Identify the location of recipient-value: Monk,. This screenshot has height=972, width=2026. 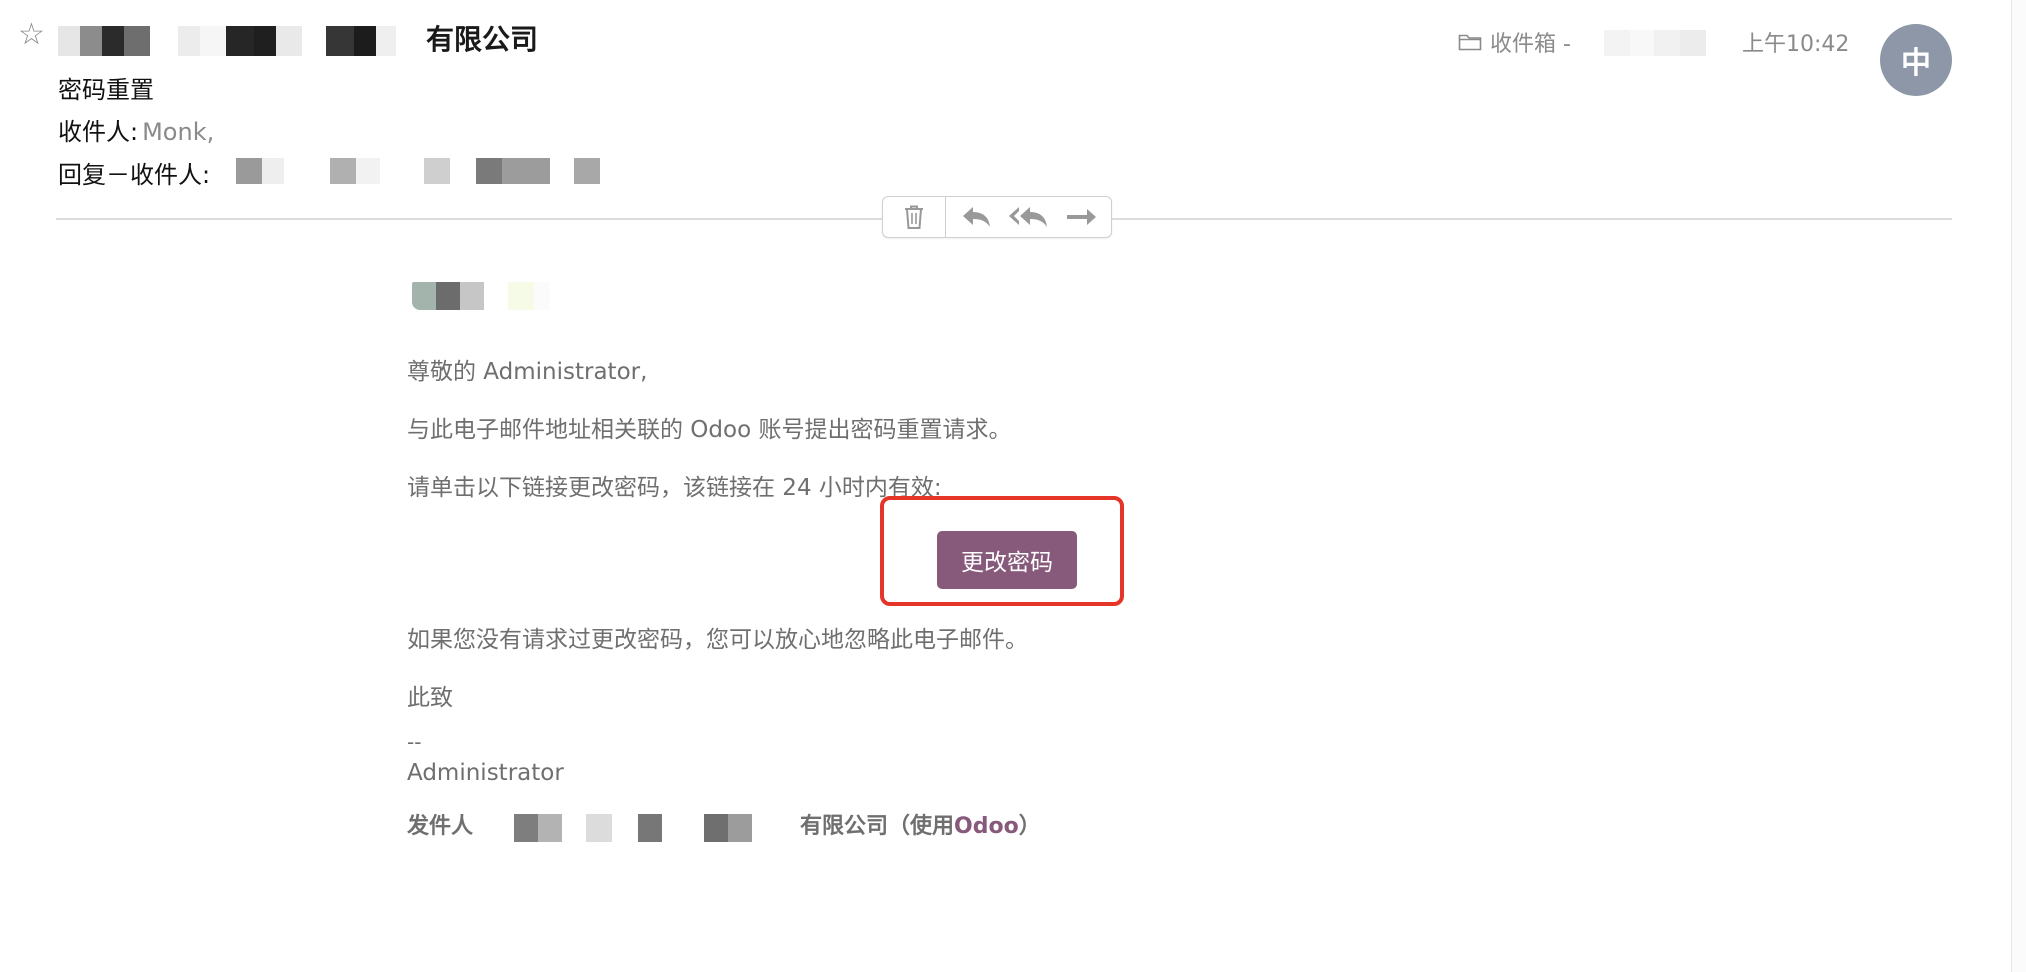
(178, 132).